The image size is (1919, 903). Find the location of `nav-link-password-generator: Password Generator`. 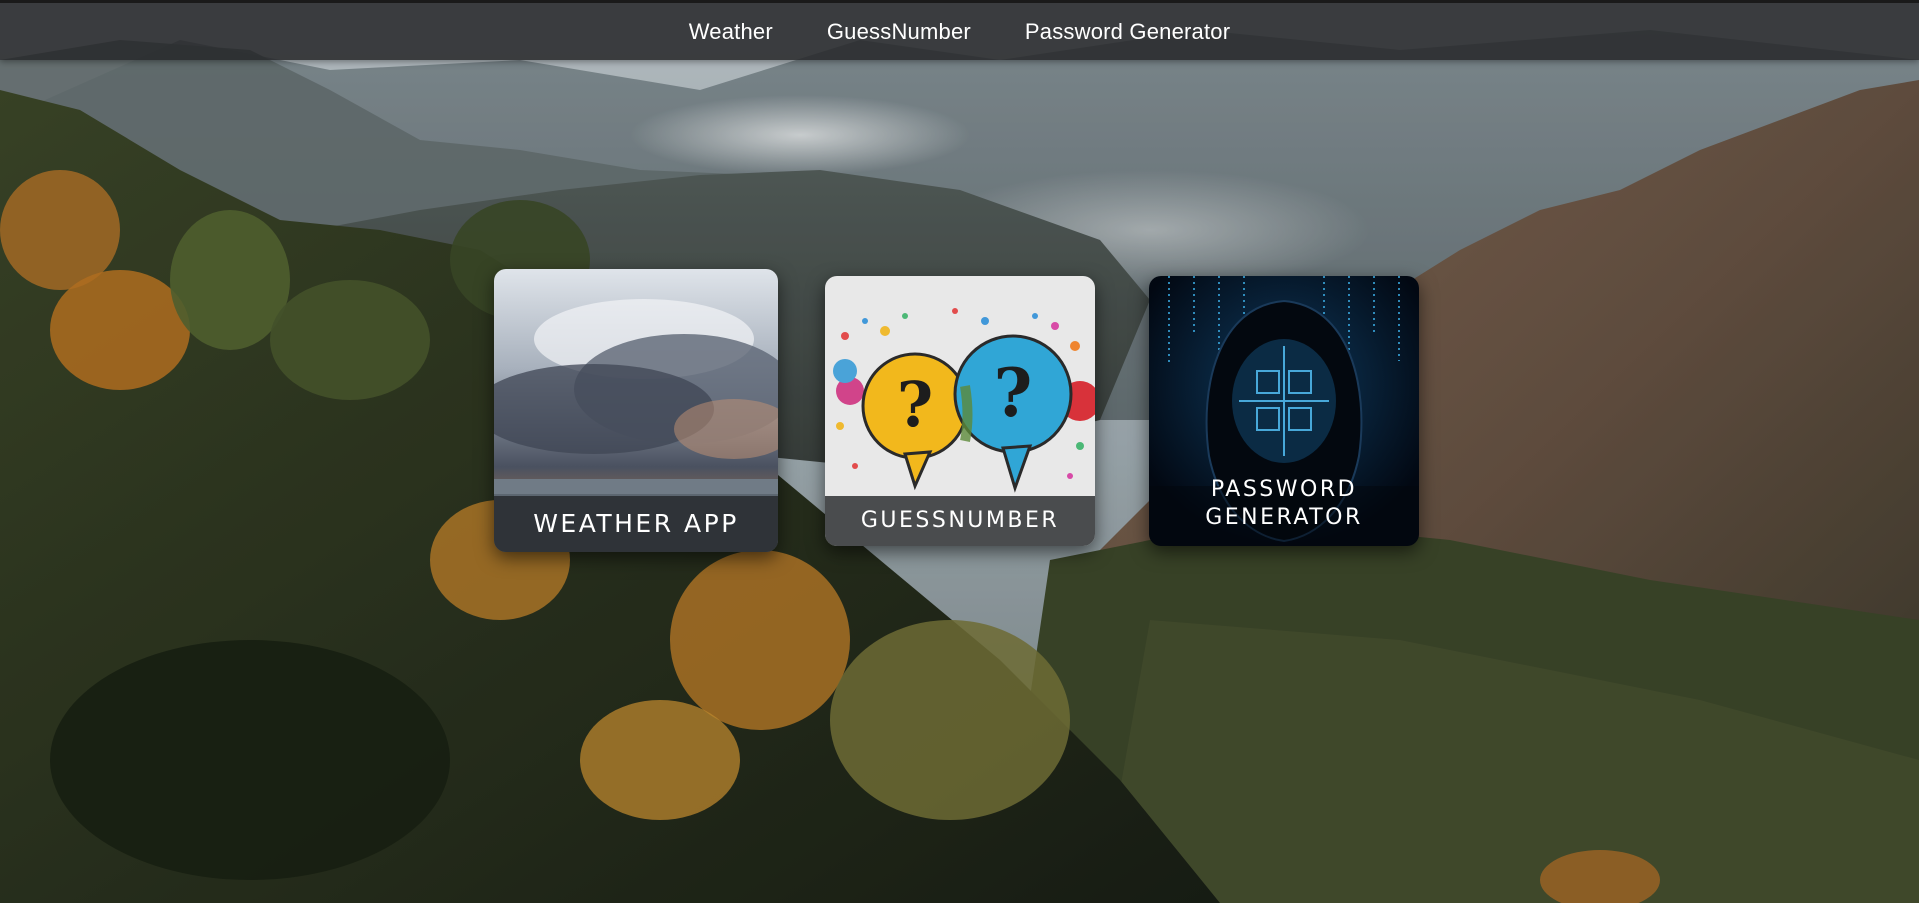

nav-link-password-generator: Password Generator is located at coordinates (1127, 32).